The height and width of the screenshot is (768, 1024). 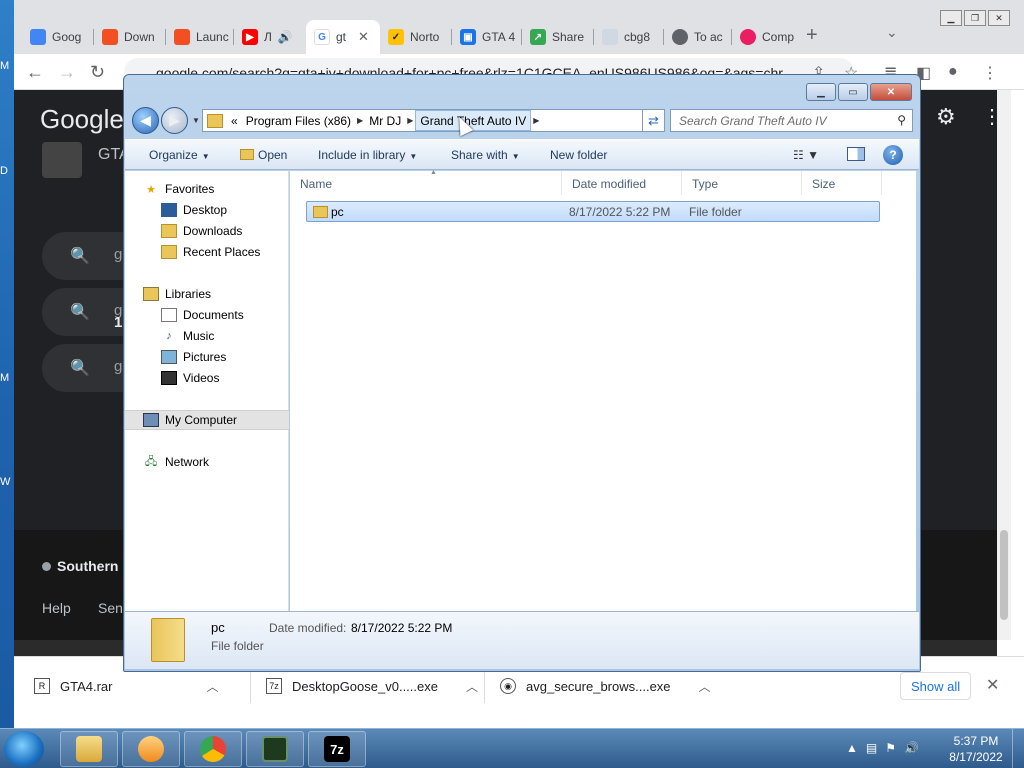 I want to click on file-name: pc, so click(x=337, y=212).